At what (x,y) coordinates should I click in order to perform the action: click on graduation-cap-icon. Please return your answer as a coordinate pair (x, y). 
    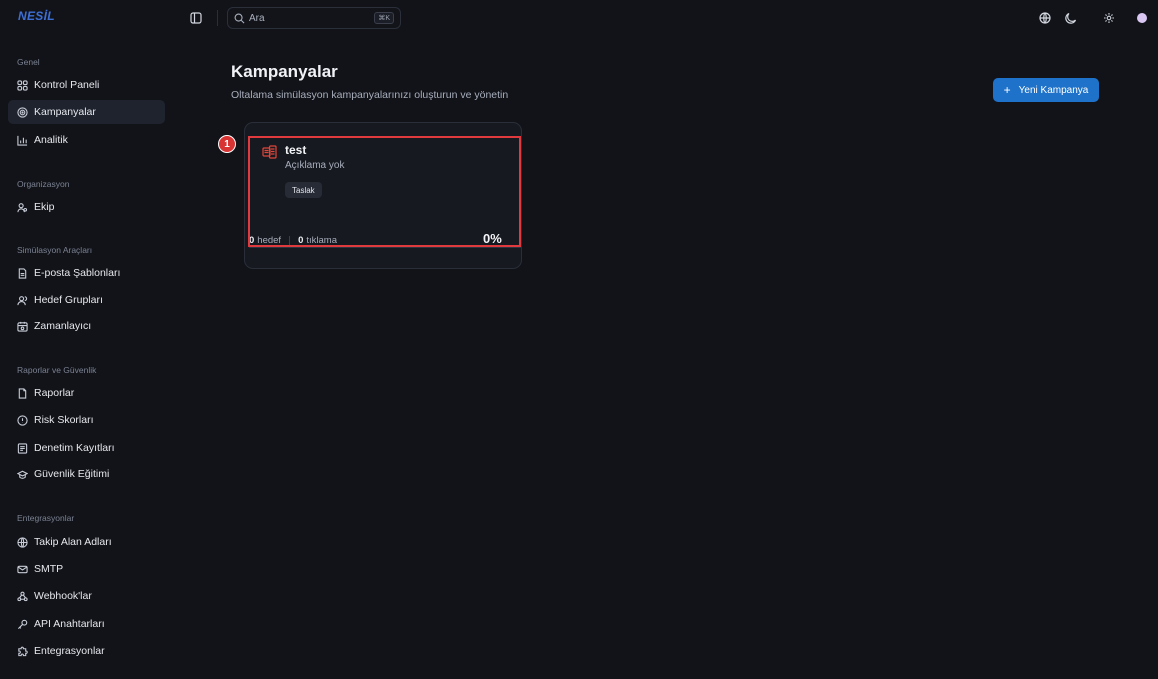
    Looking at the image, I should click on (22, 474).